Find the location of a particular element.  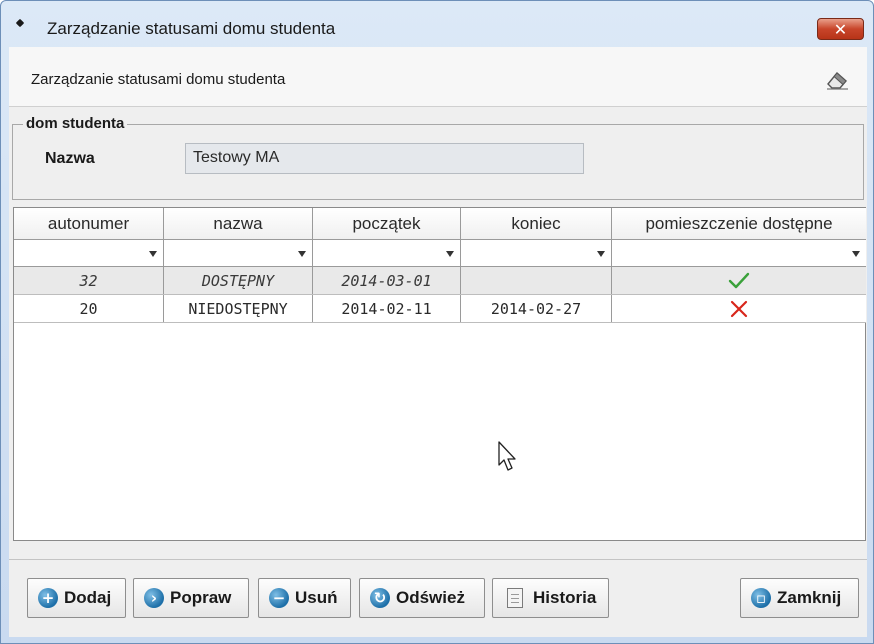

history-button: Historia is located at coordinates (550, 598).